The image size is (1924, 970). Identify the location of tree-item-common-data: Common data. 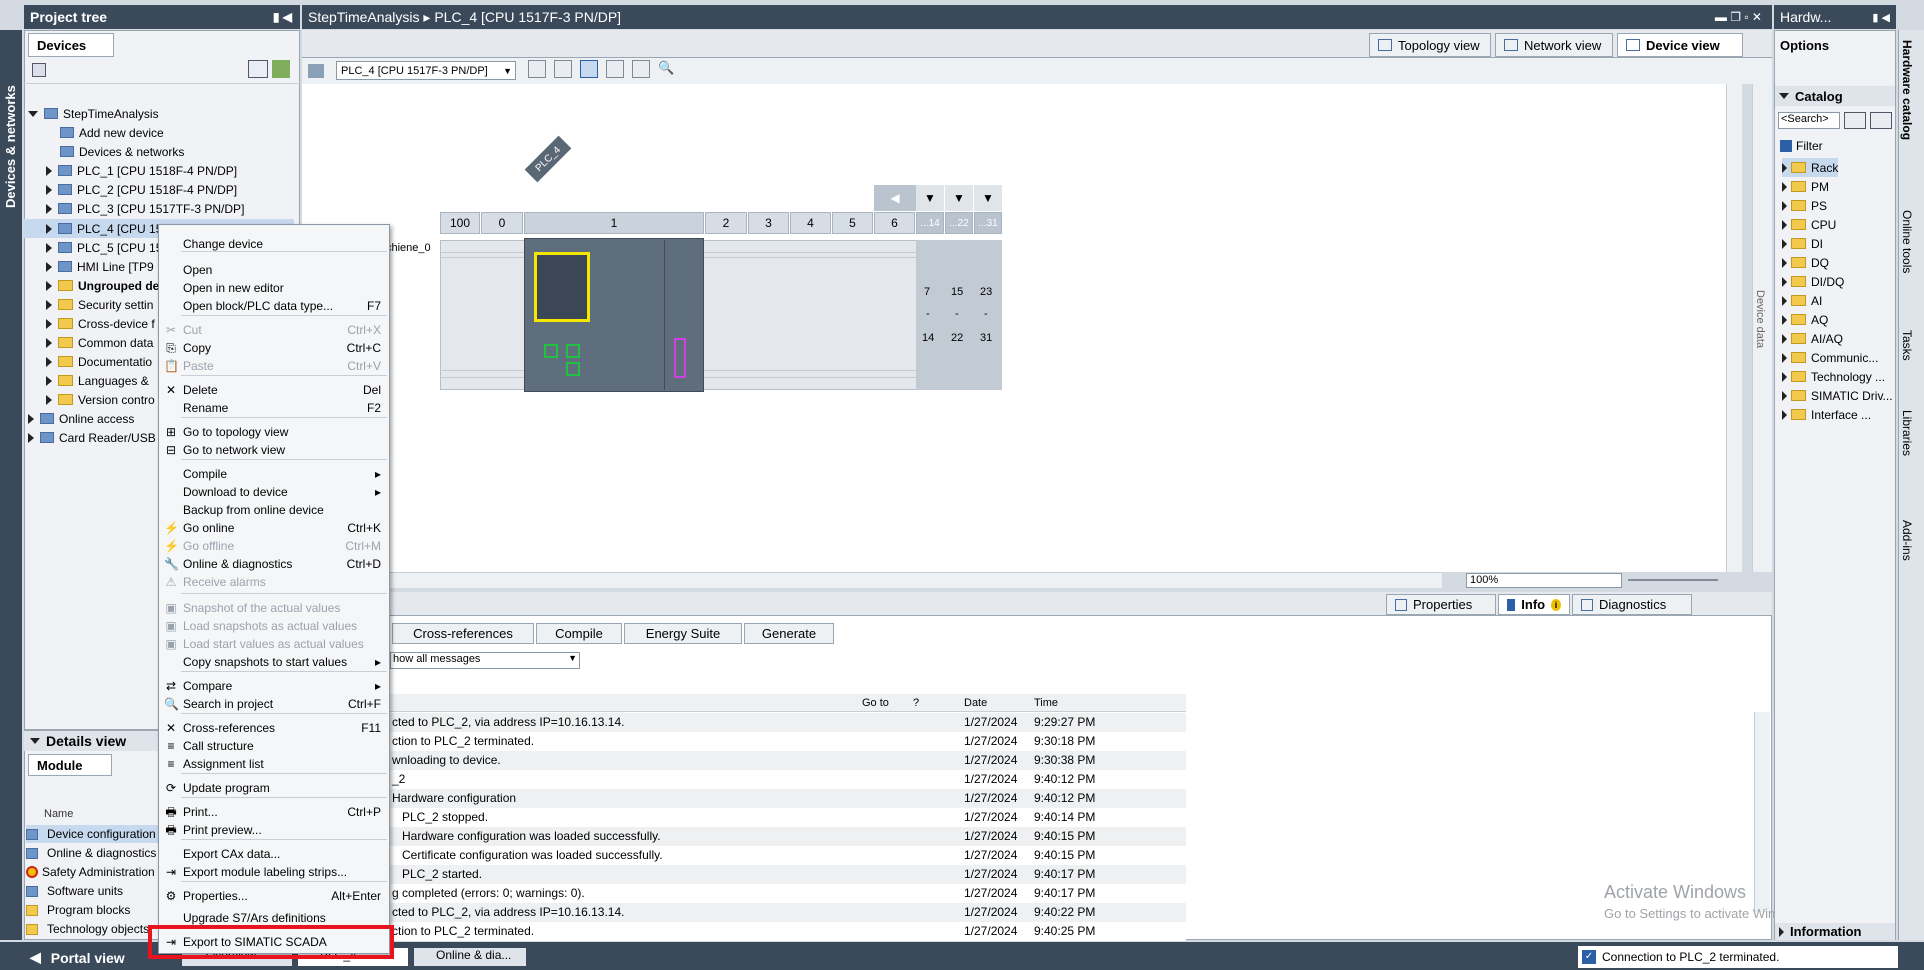
(99, 342).